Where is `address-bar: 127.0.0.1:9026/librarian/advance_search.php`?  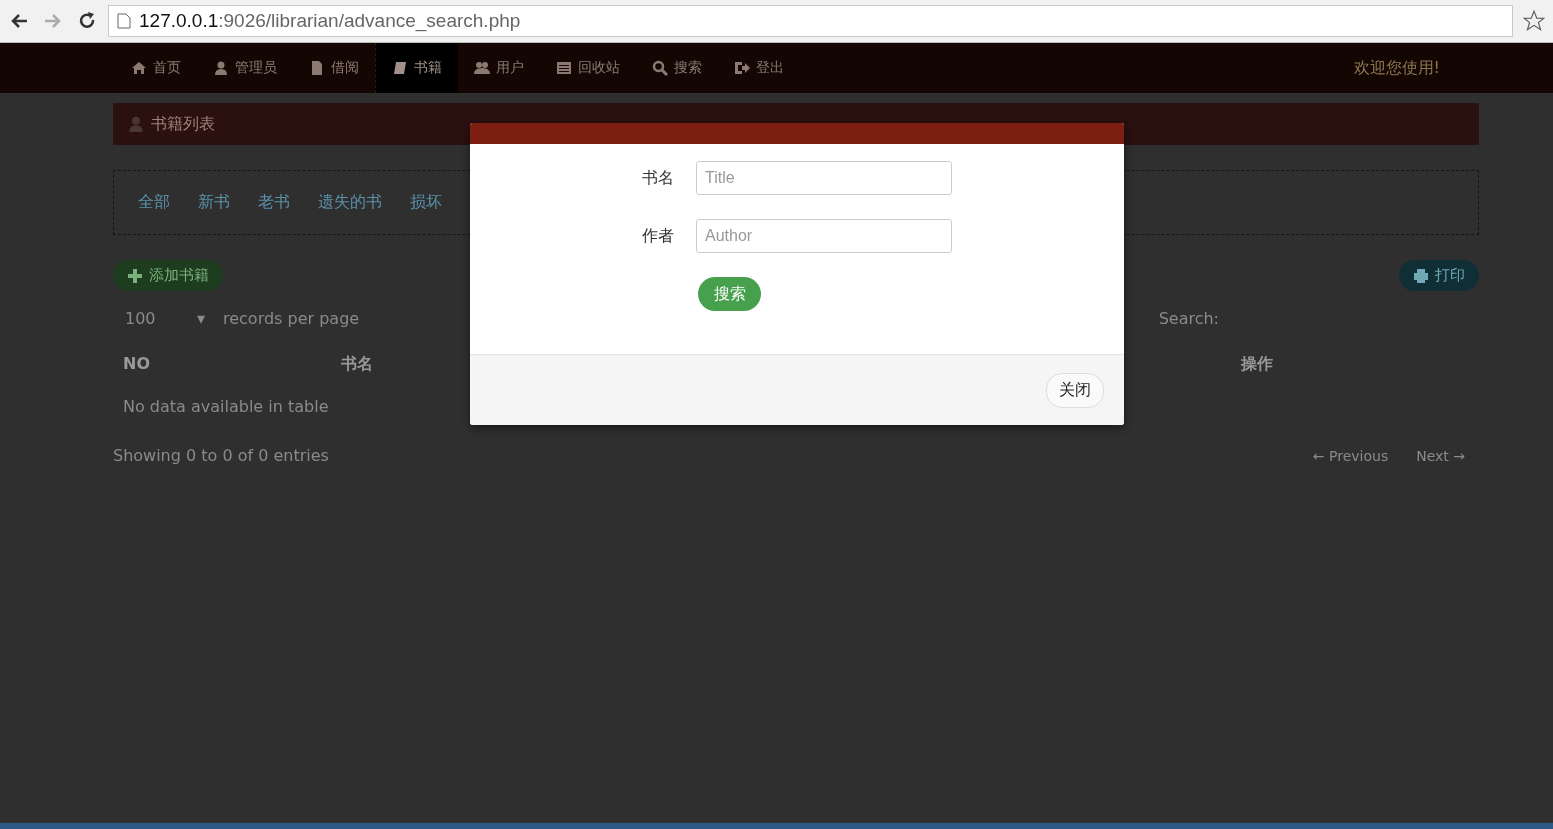
address-bar: 127.0.0.1:9026/librarian/advance_search.php is located at coordinates (810, 21).